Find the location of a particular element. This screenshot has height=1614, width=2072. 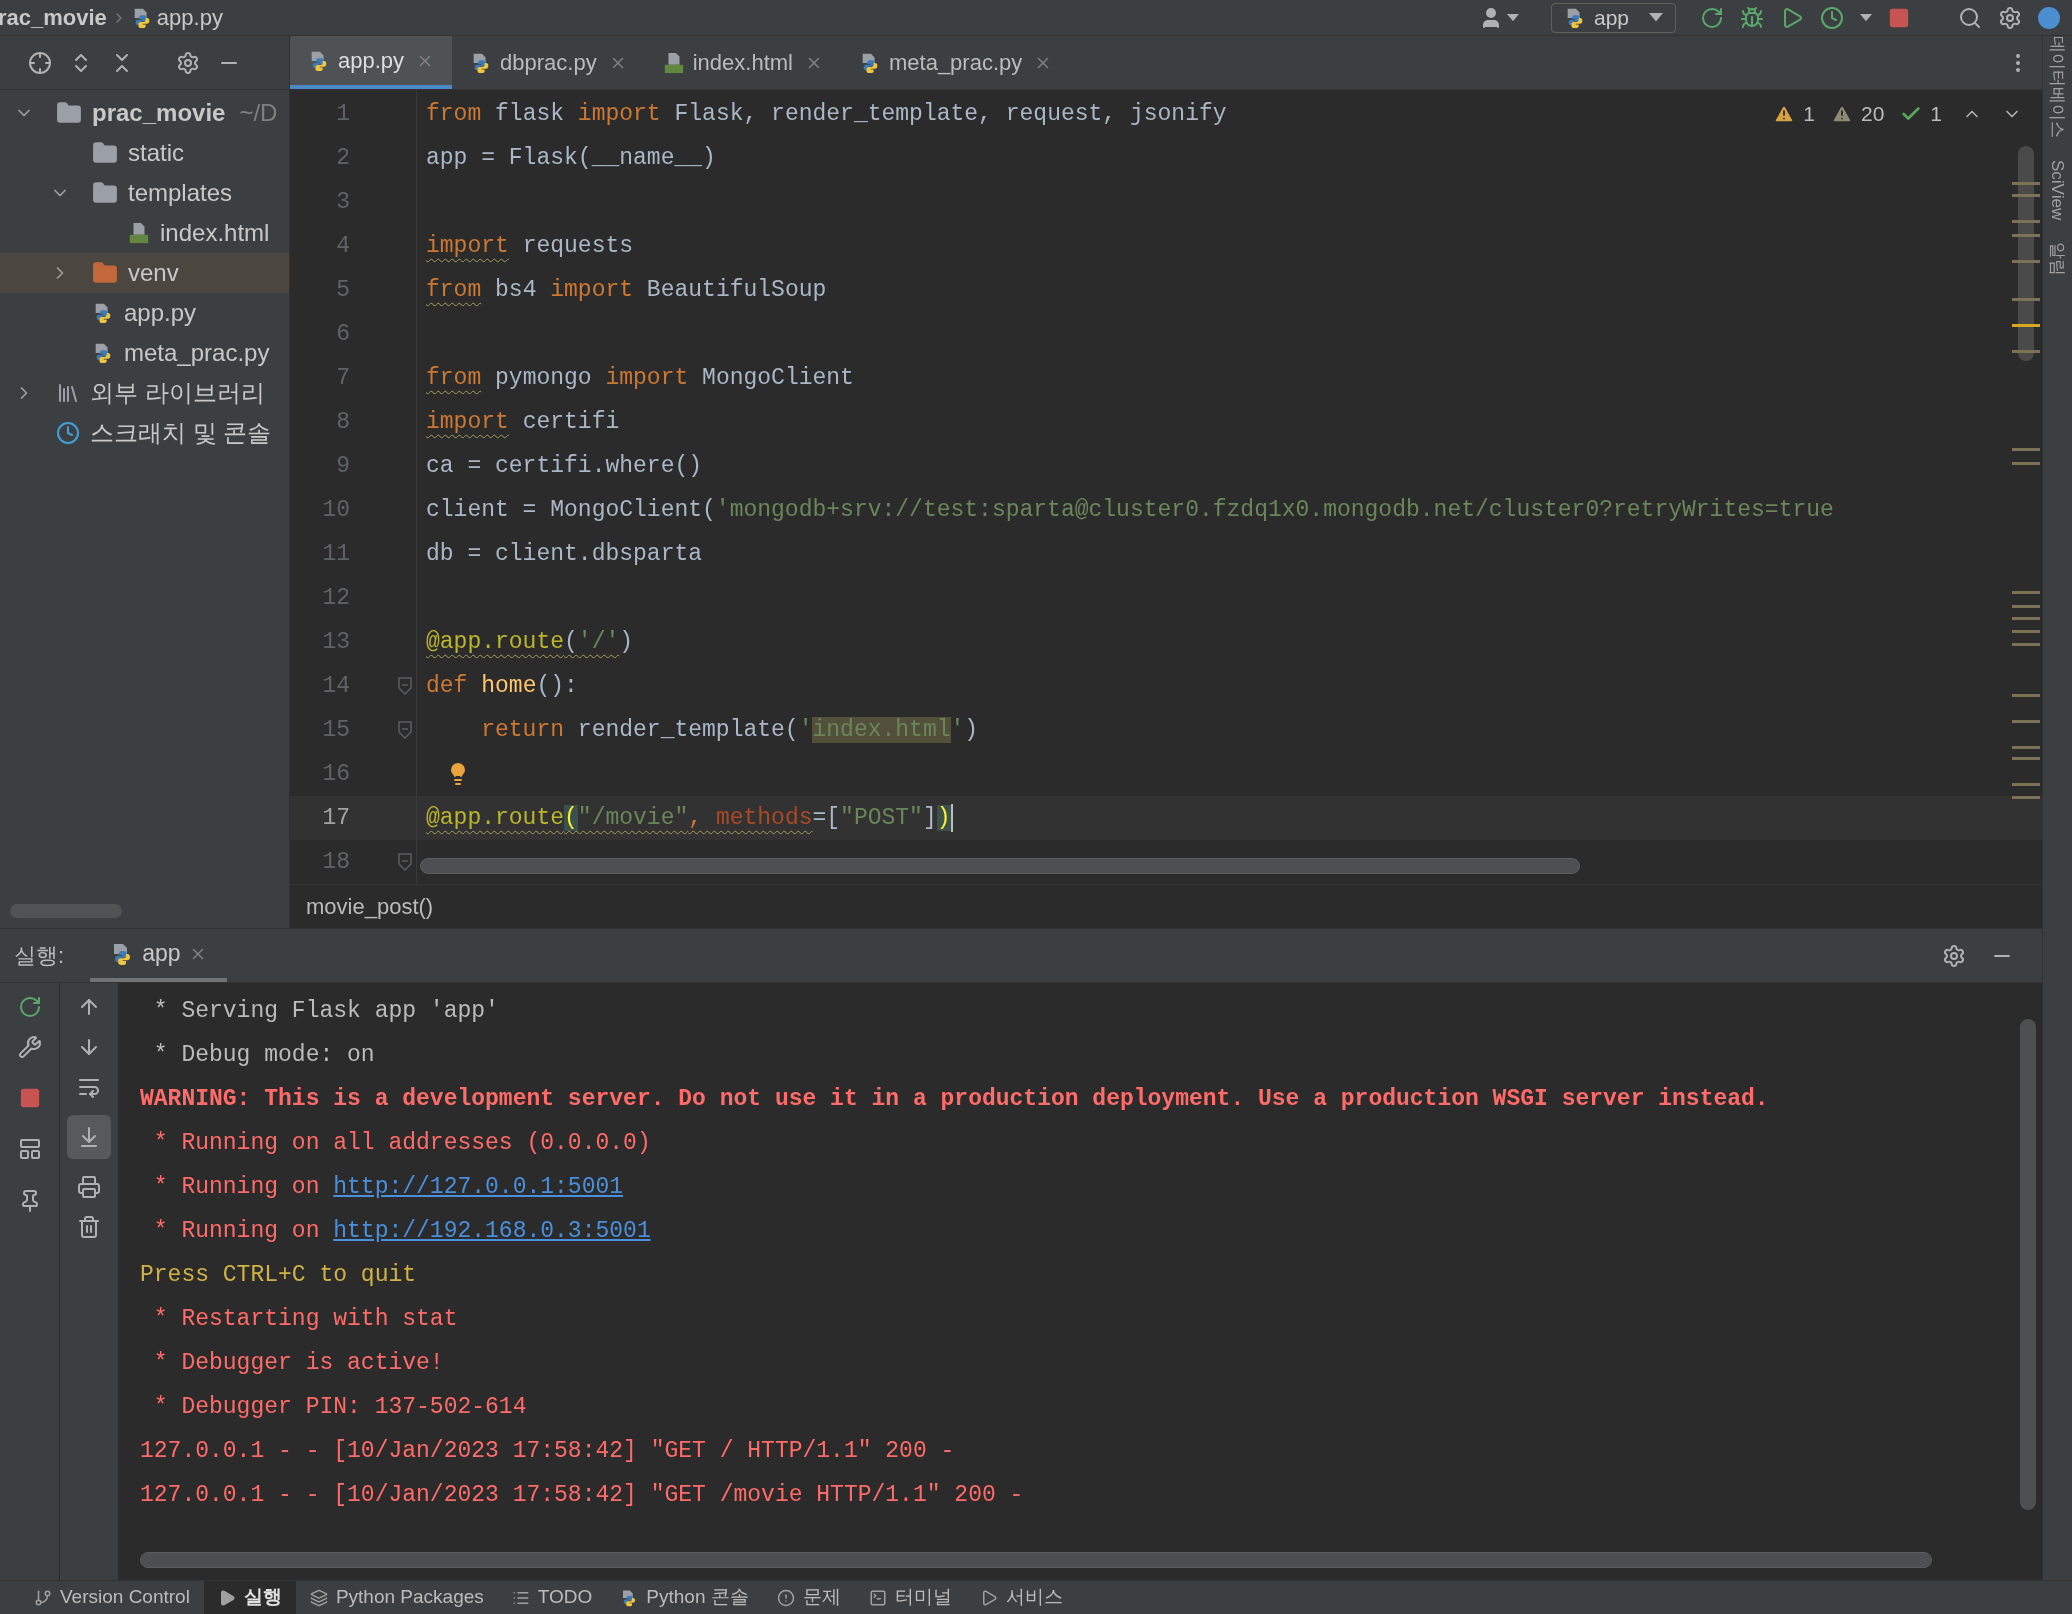

breadcrumb-file: app.py is located at coordinates (189, 17).